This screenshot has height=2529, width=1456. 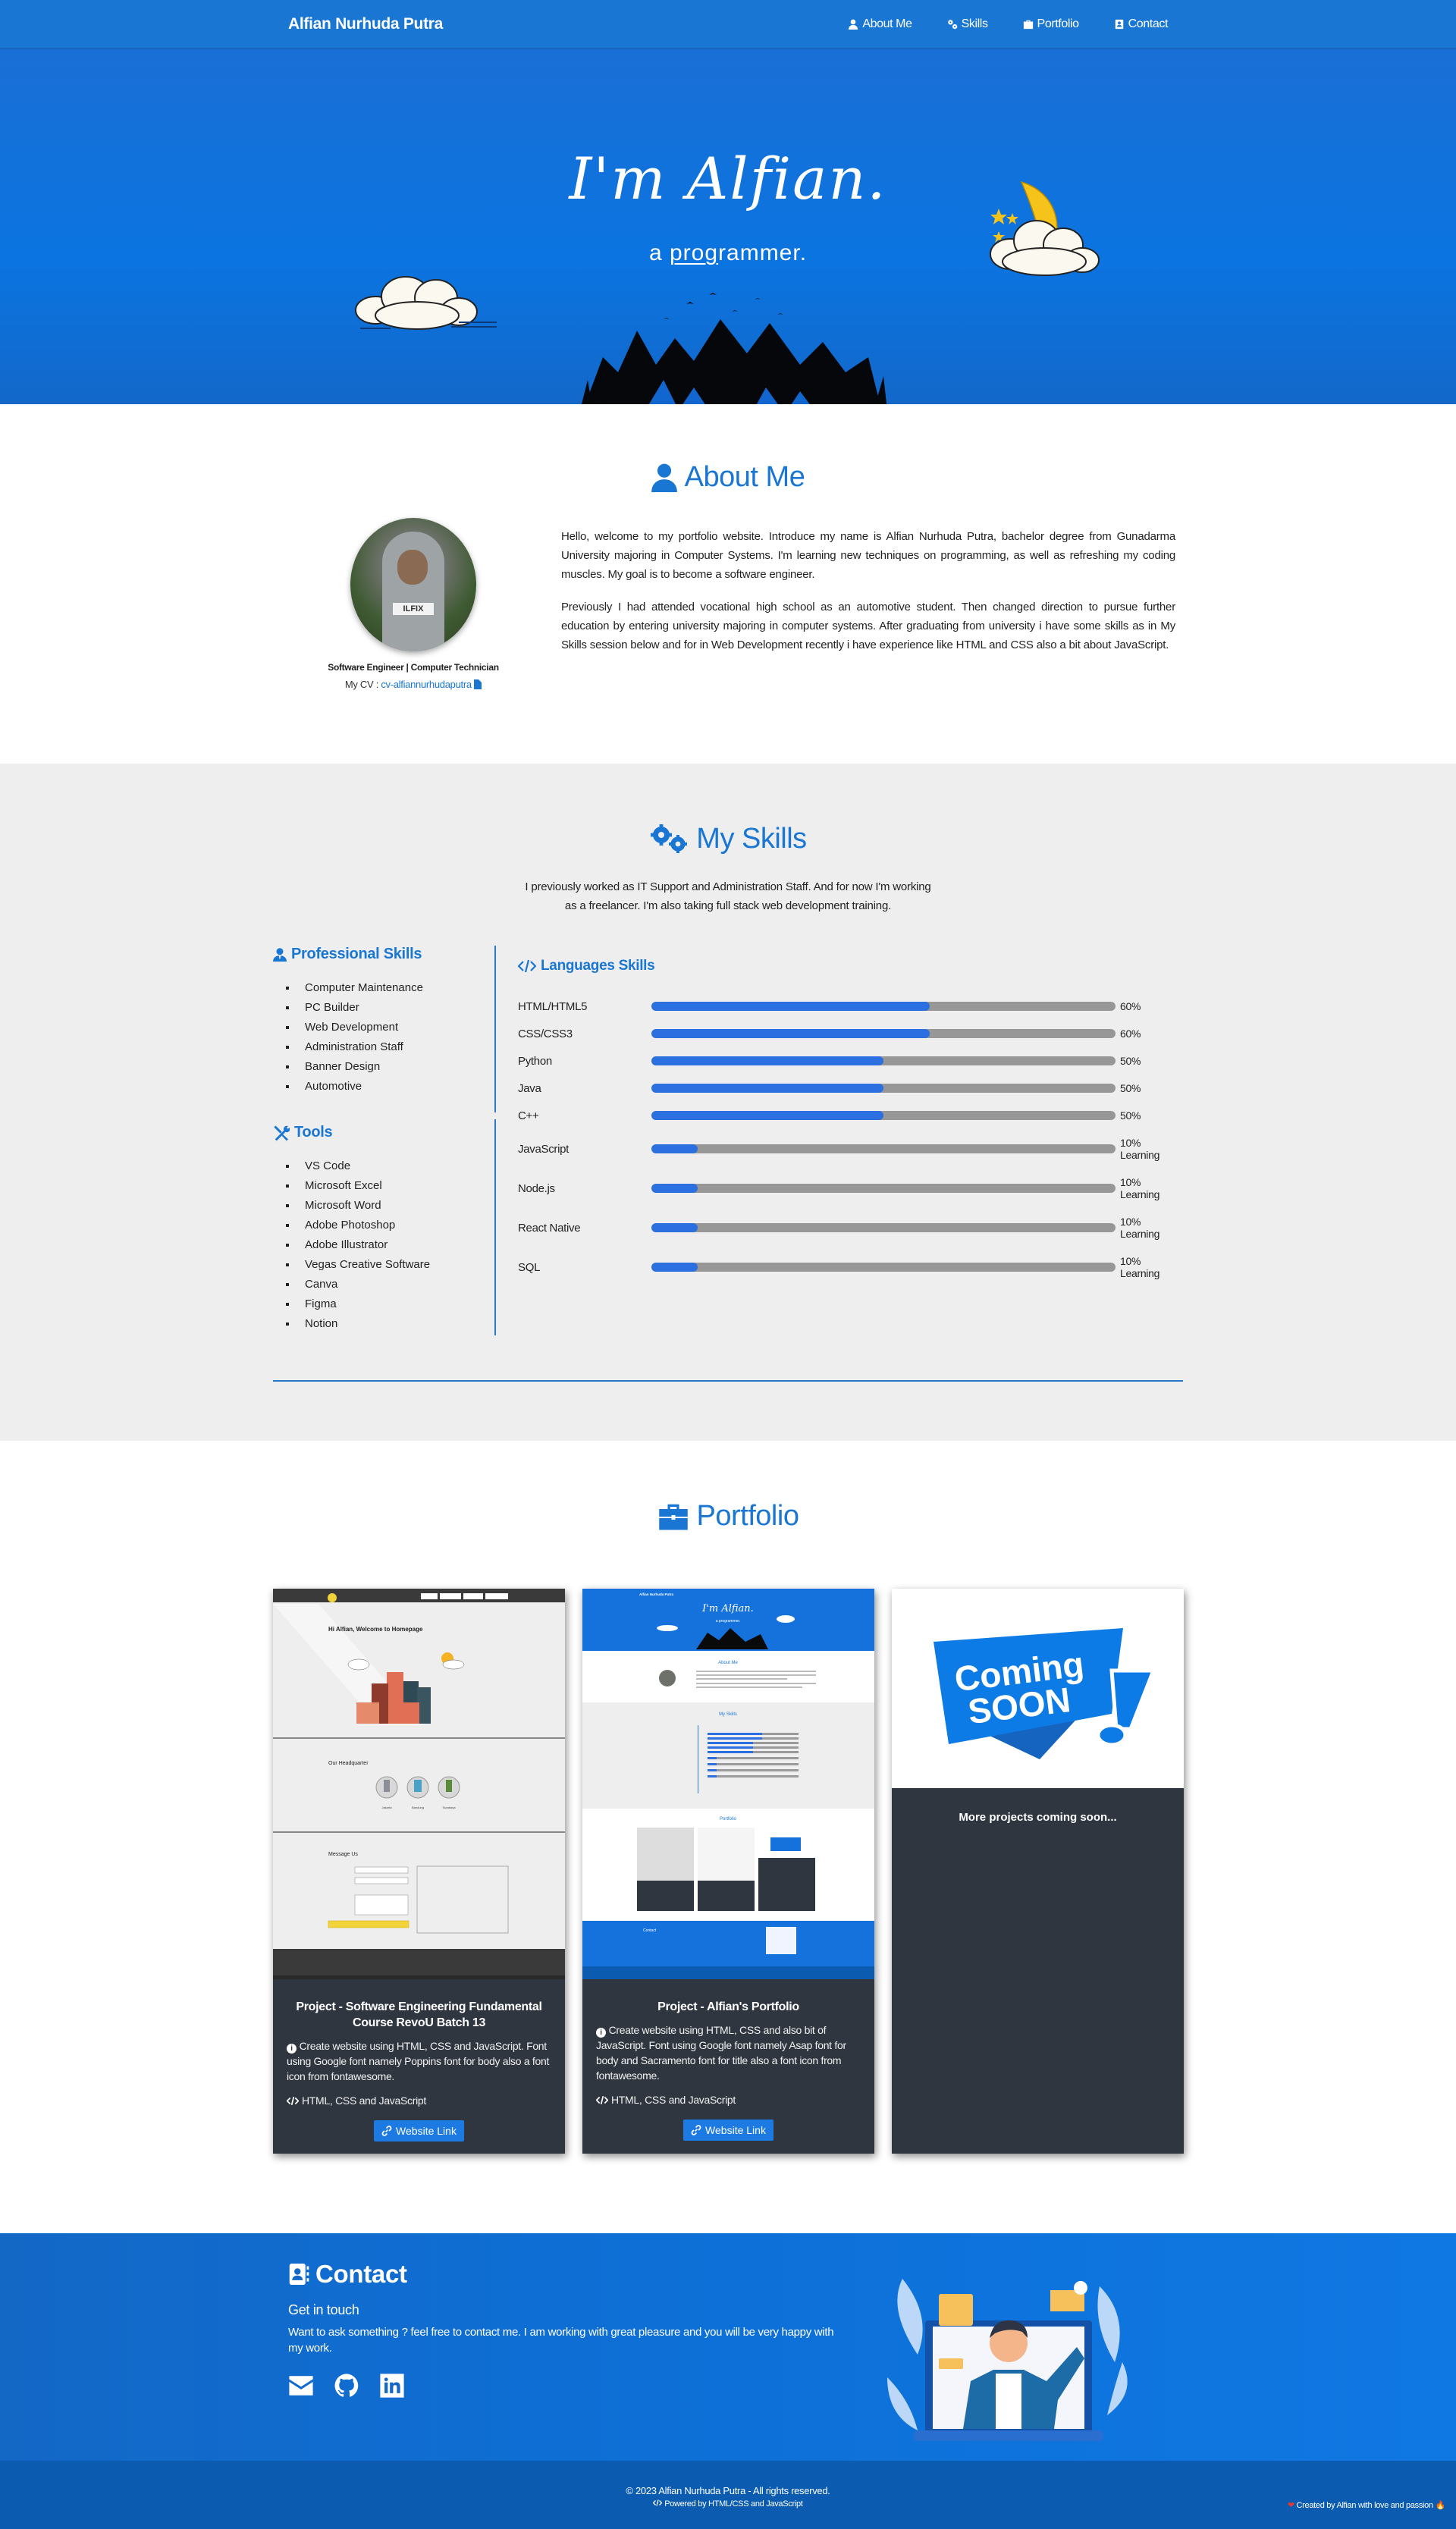 I want to click on cv-link: cv-alfiannurhudaputra, so click(x=426, y=684).